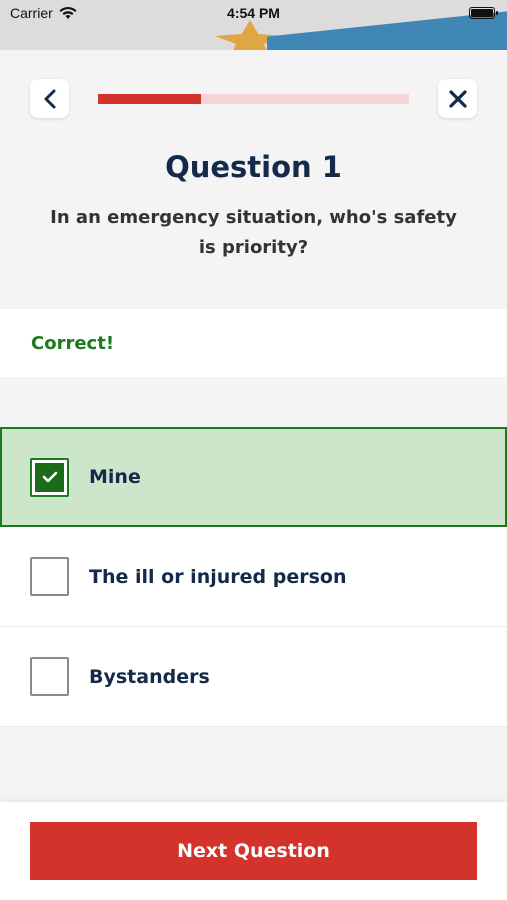 The image size is (507, 900). Describe the element at coordinates (73, 343) in the screenshot. I see `feedback-text: Correct!` at that location.